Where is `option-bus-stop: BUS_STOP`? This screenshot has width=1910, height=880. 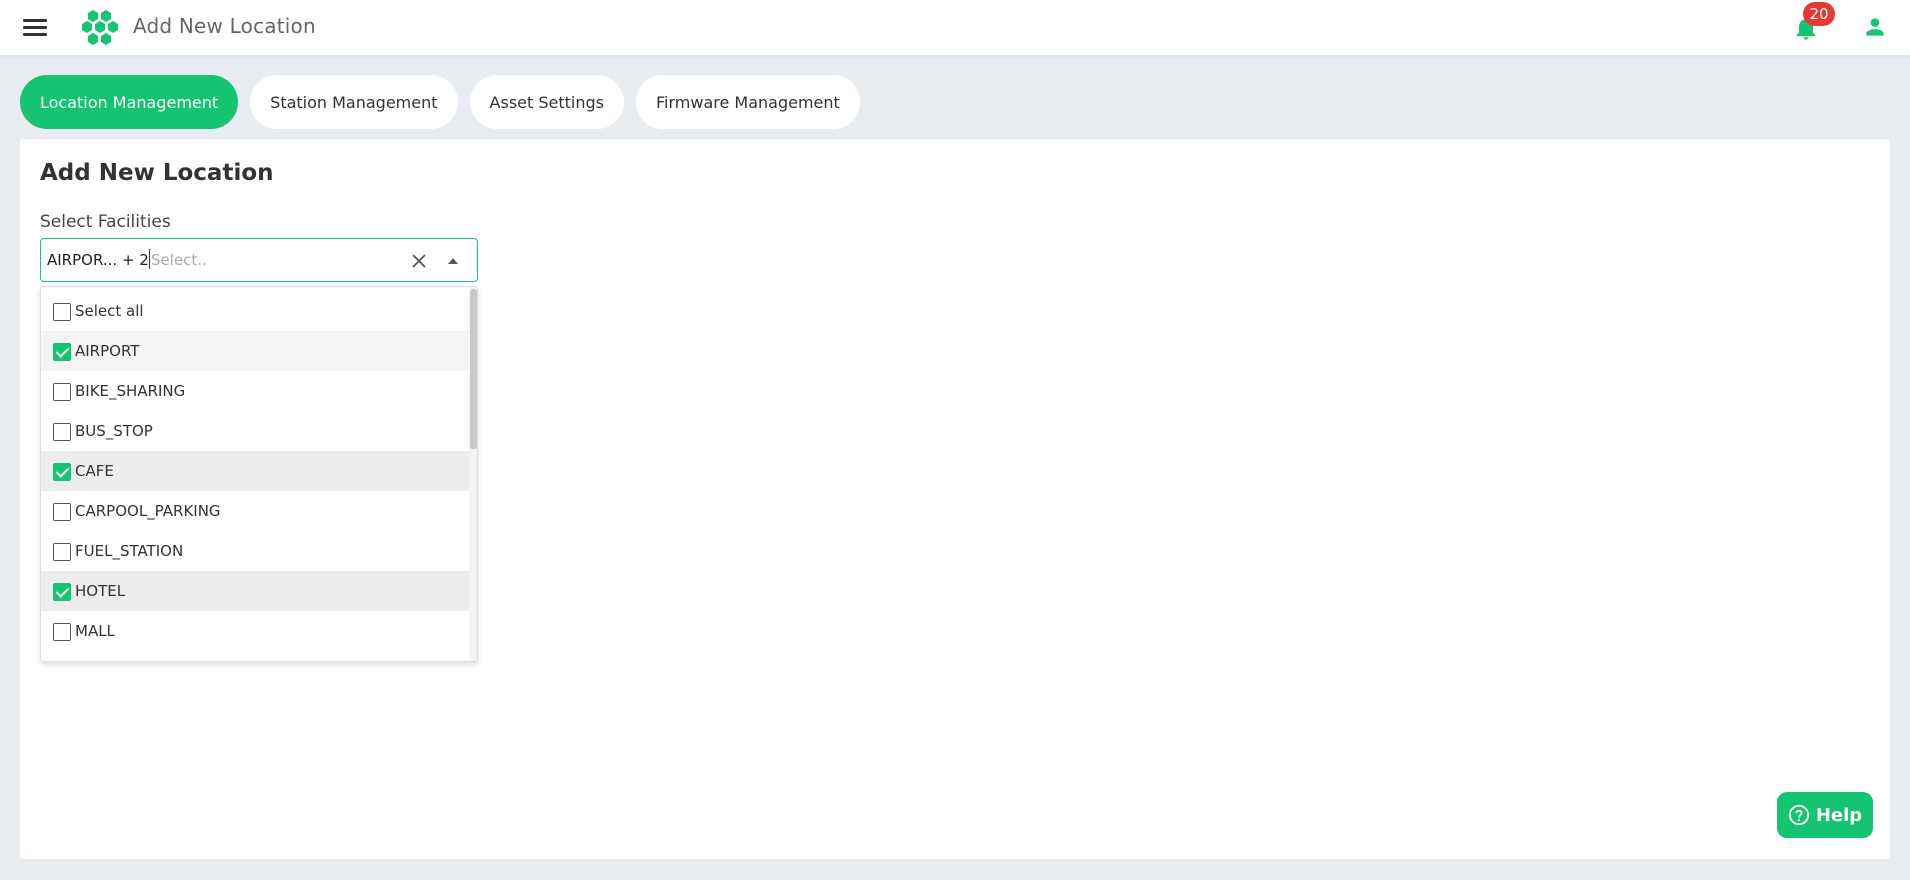 option-bus-stop: BUS_STOP is located at coordinates (255, 431).